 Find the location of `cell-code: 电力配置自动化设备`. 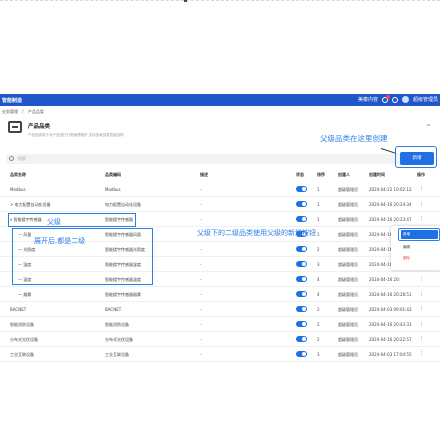

cell-code: 电力配置自动化设备 is located at coordinates (123, 204).